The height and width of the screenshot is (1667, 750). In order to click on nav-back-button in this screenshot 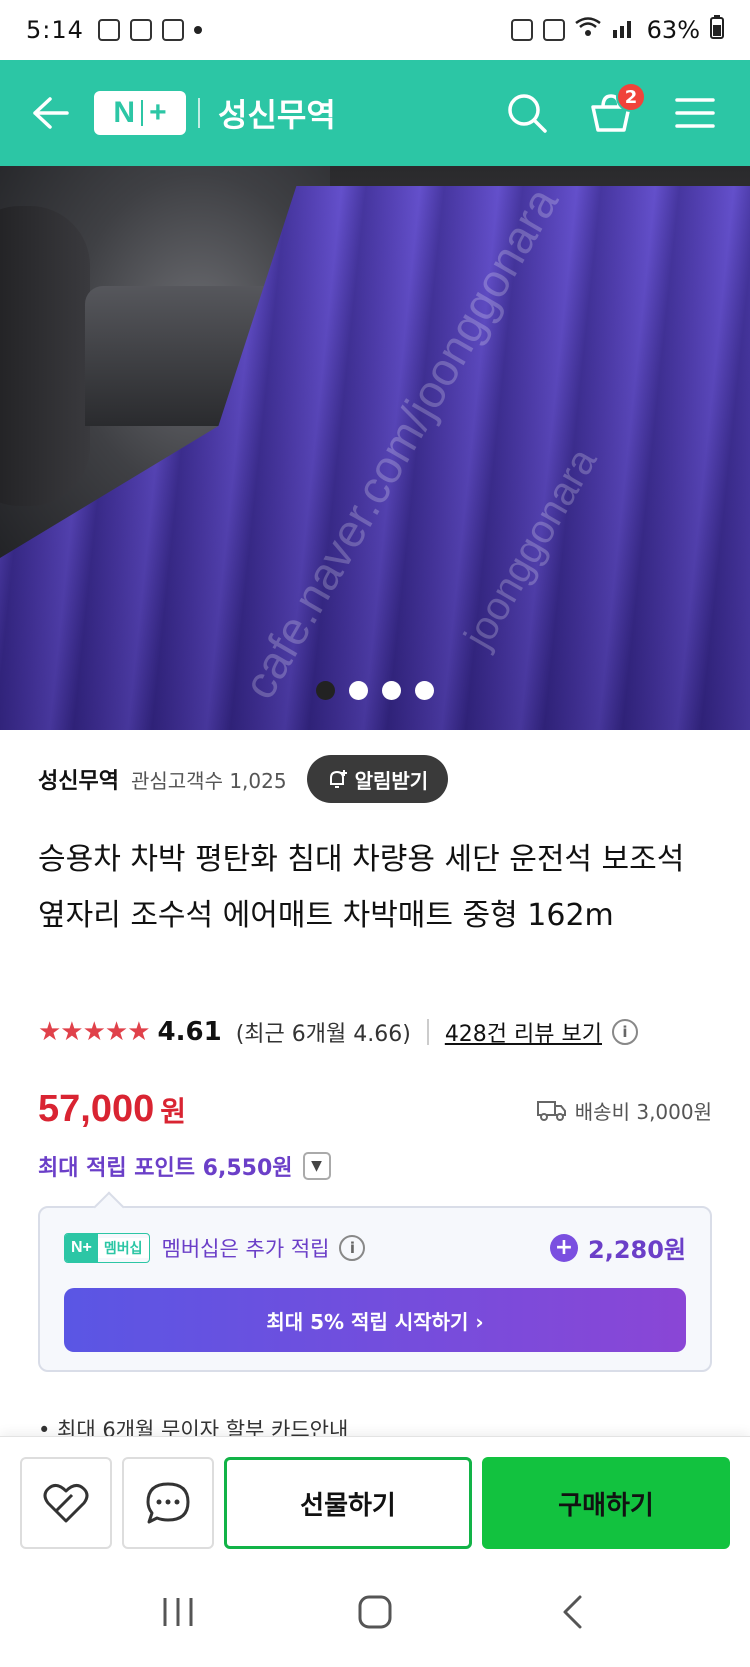, I will do `click(572, 1612)`.